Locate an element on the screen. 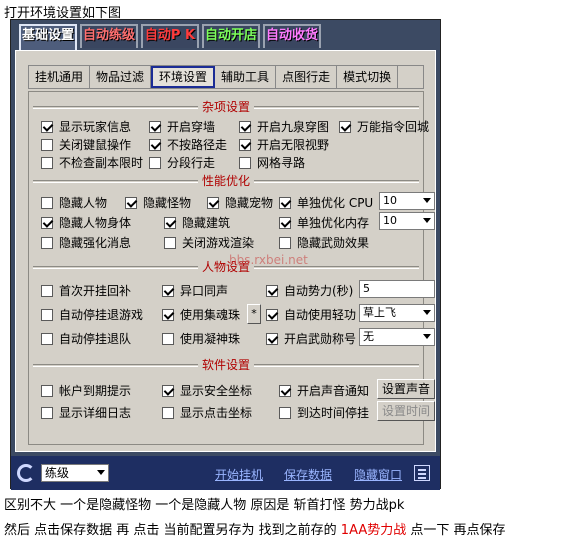 The height and width of the screenshot is (541, 571). checkbox-segment-walk: 分段行走 is located at coordinates (182, 162).